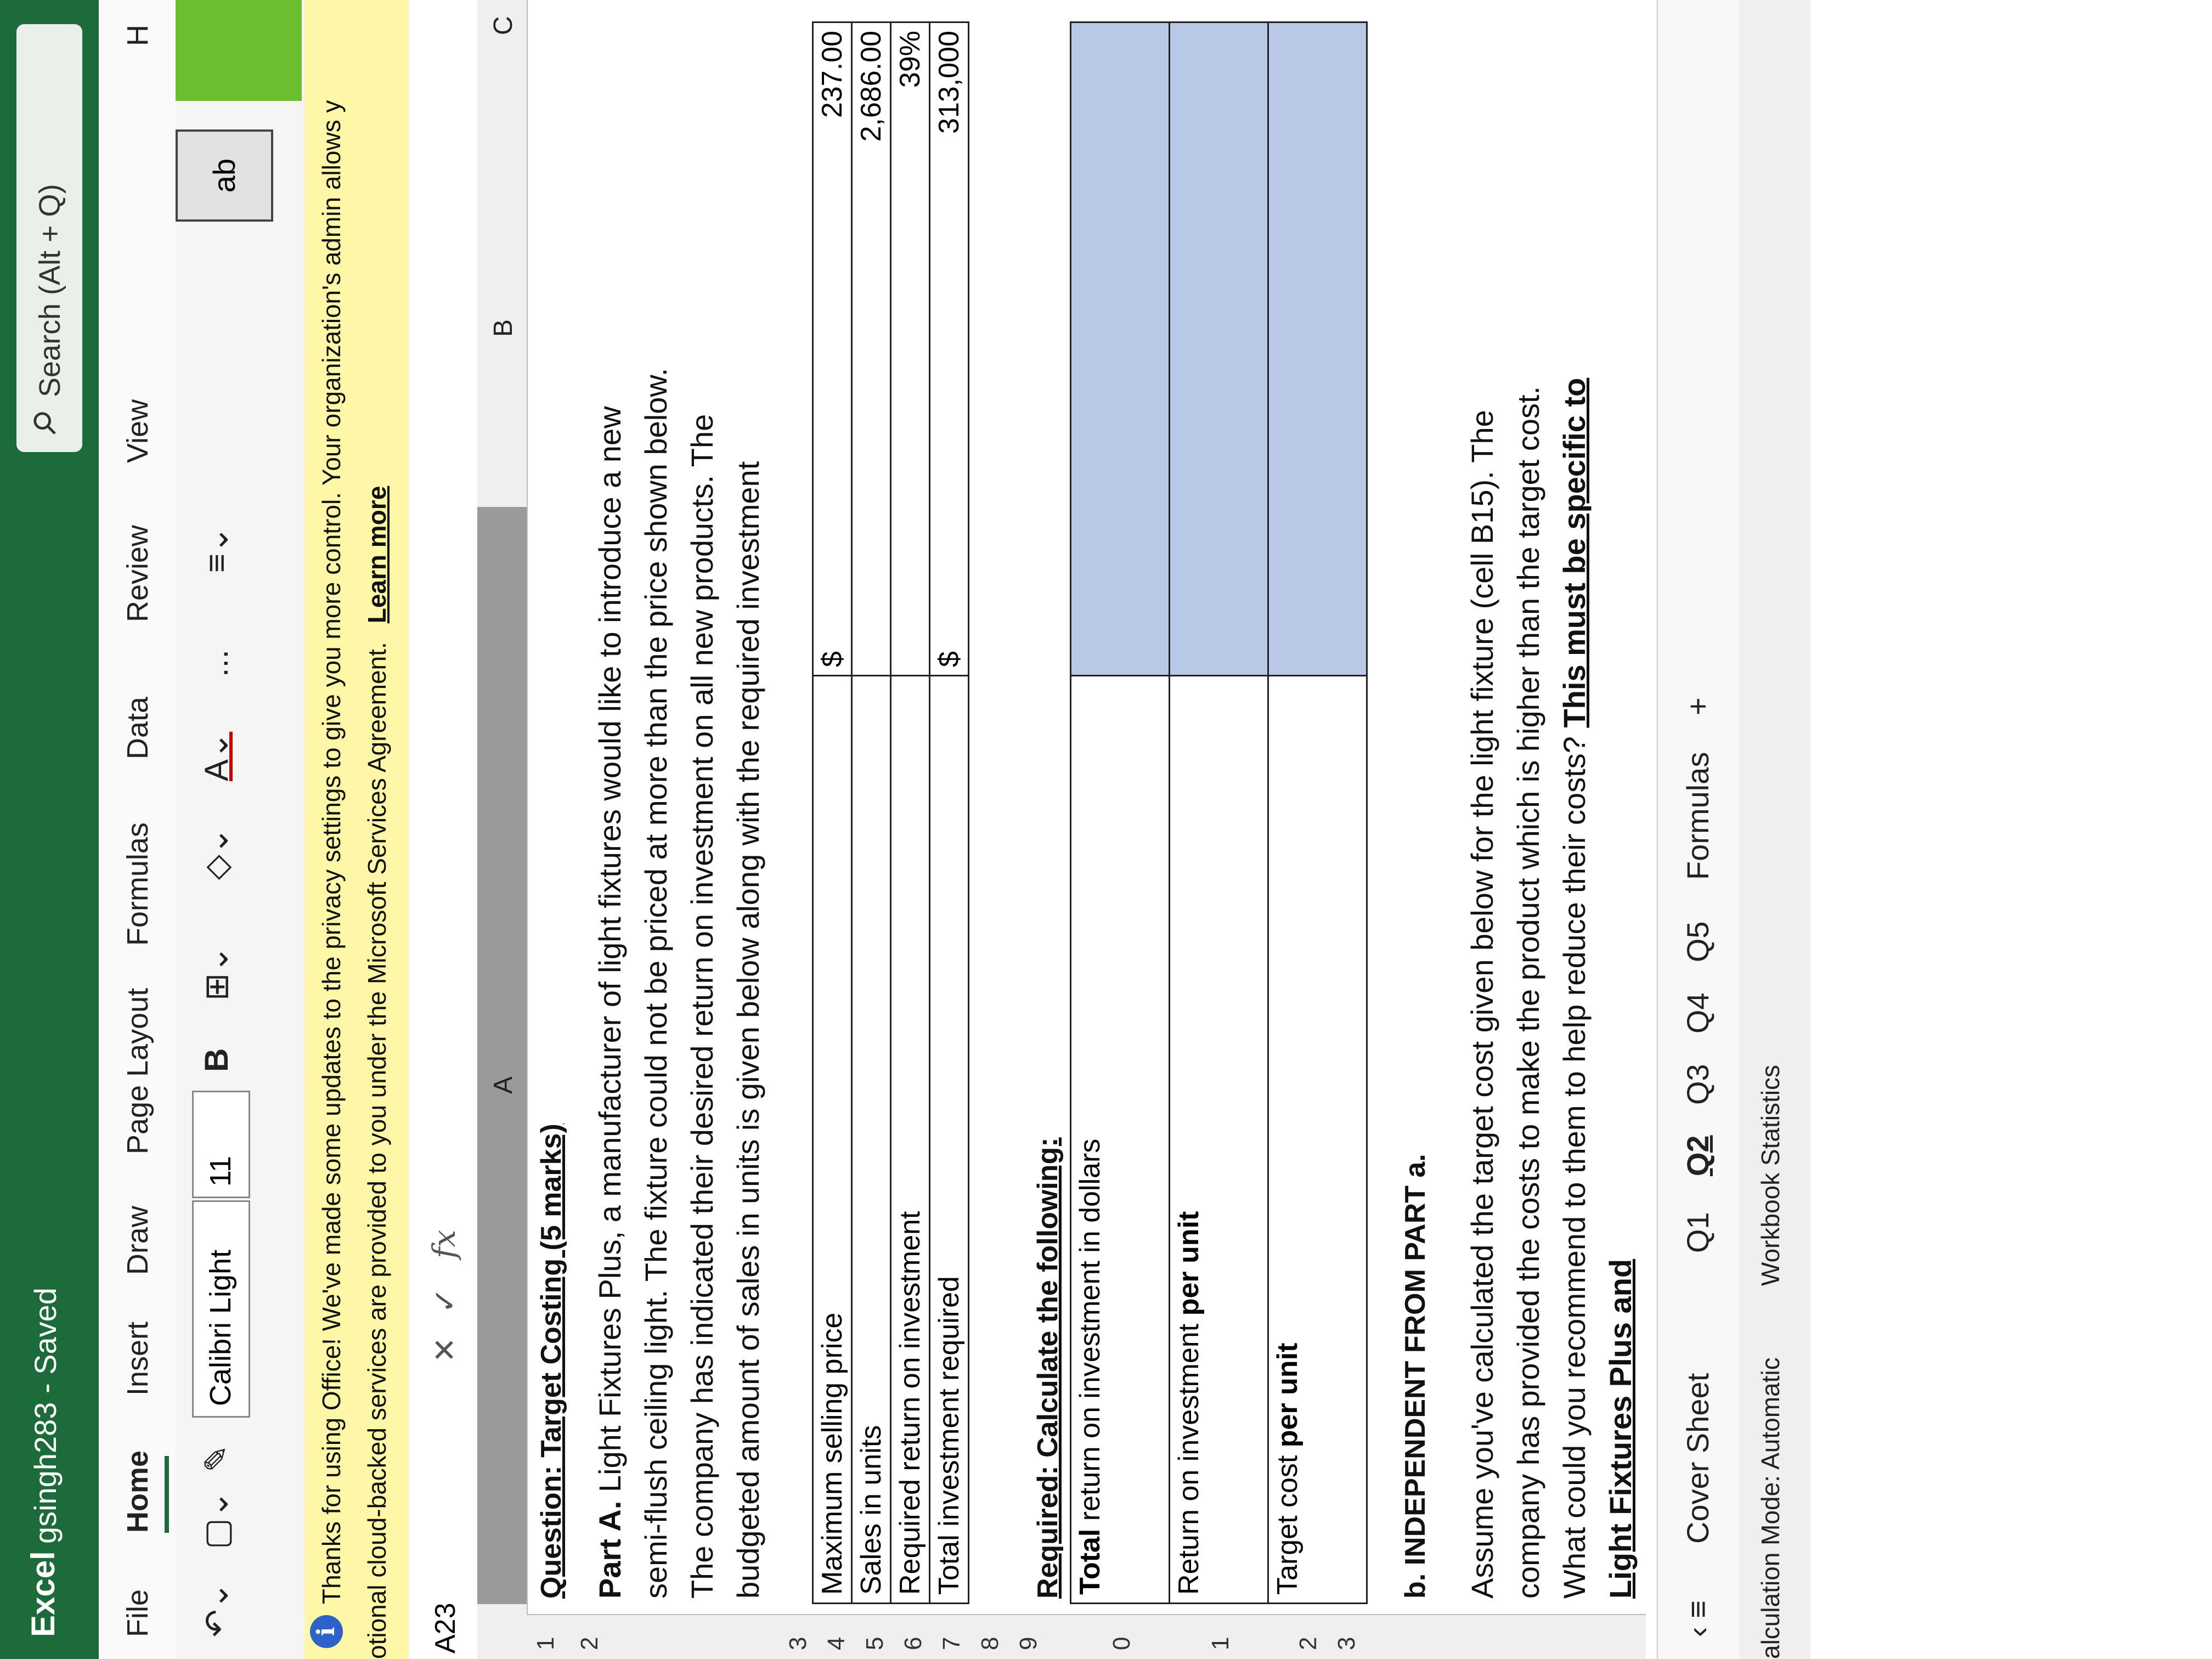 The image size is (2212, 1659). Describe the element at coordinates (503, 1085) in the screenshot. I see `column-header-a: A` at that location.